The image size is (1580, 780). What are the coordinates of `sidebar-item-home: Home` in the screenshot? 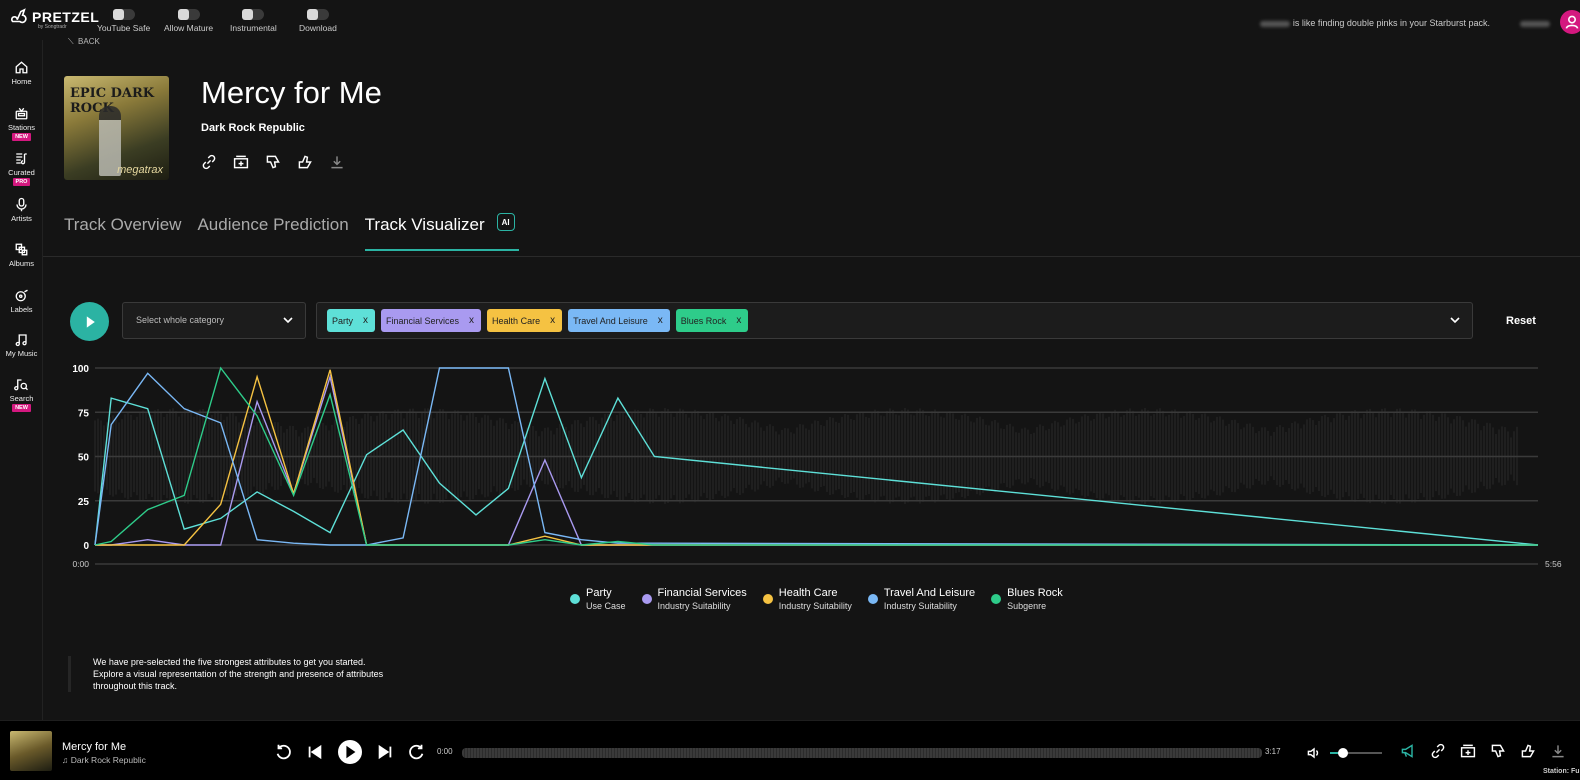 It's located at (21, 73).